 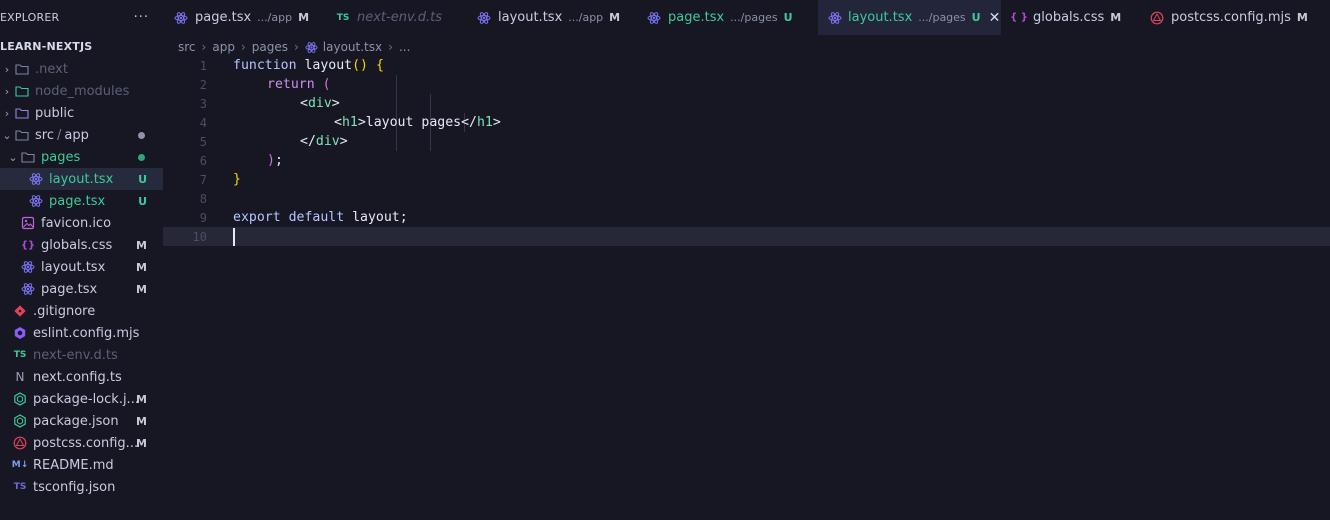 What do you see at coordinates (46, 46) in the screenshot?
I see `workspace-root-label: LEARN-NEXTJS` at bounding box center [46, 46].